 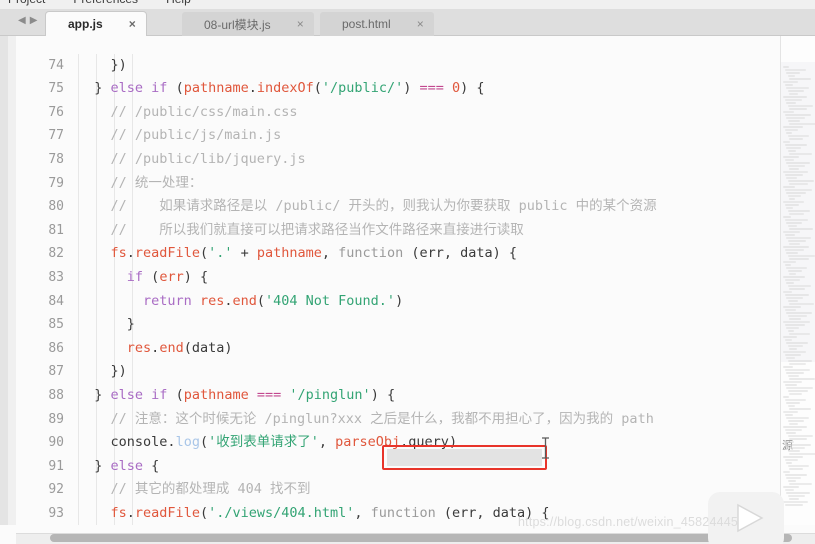 What do you see at coordinates (421, 538) in the screenshot?
I see `horizontal-scrollbar-thumb` at bounding box center [421, 538].